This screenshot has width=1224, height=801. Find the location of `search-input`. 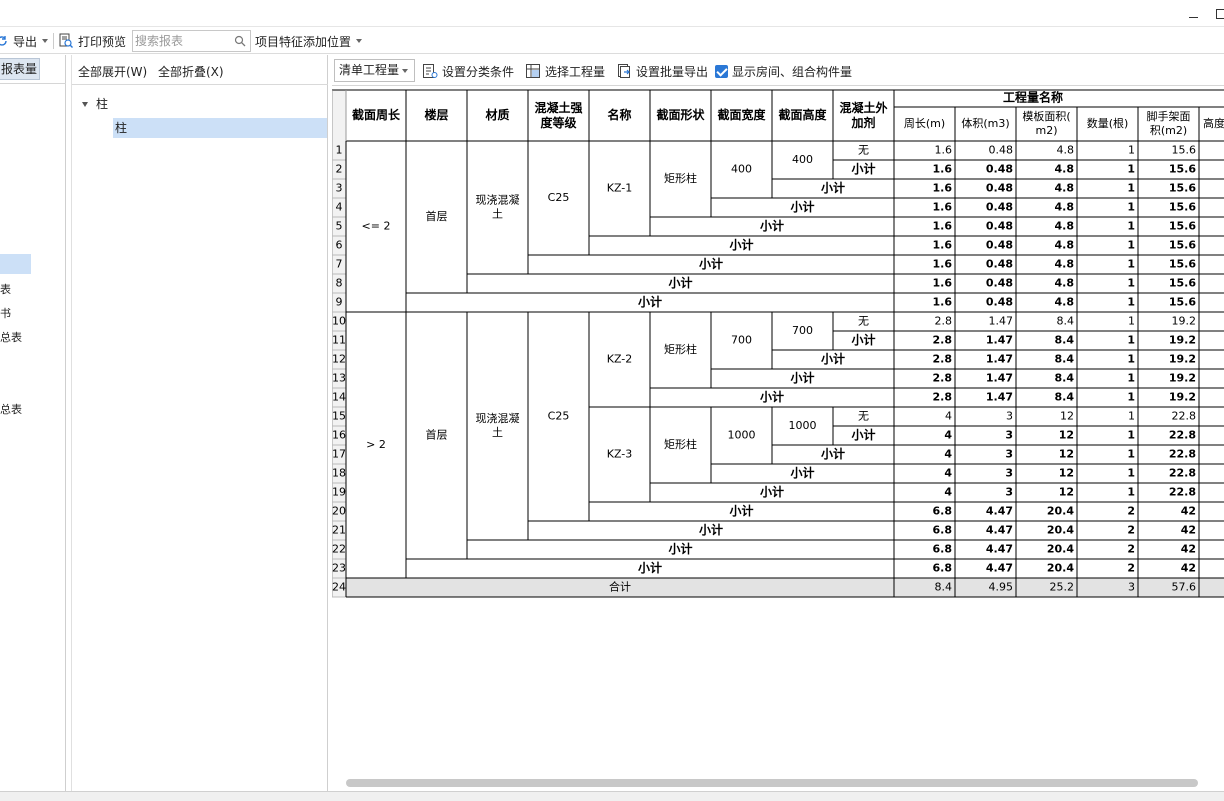

search-input is located at coordinates (182, 41).